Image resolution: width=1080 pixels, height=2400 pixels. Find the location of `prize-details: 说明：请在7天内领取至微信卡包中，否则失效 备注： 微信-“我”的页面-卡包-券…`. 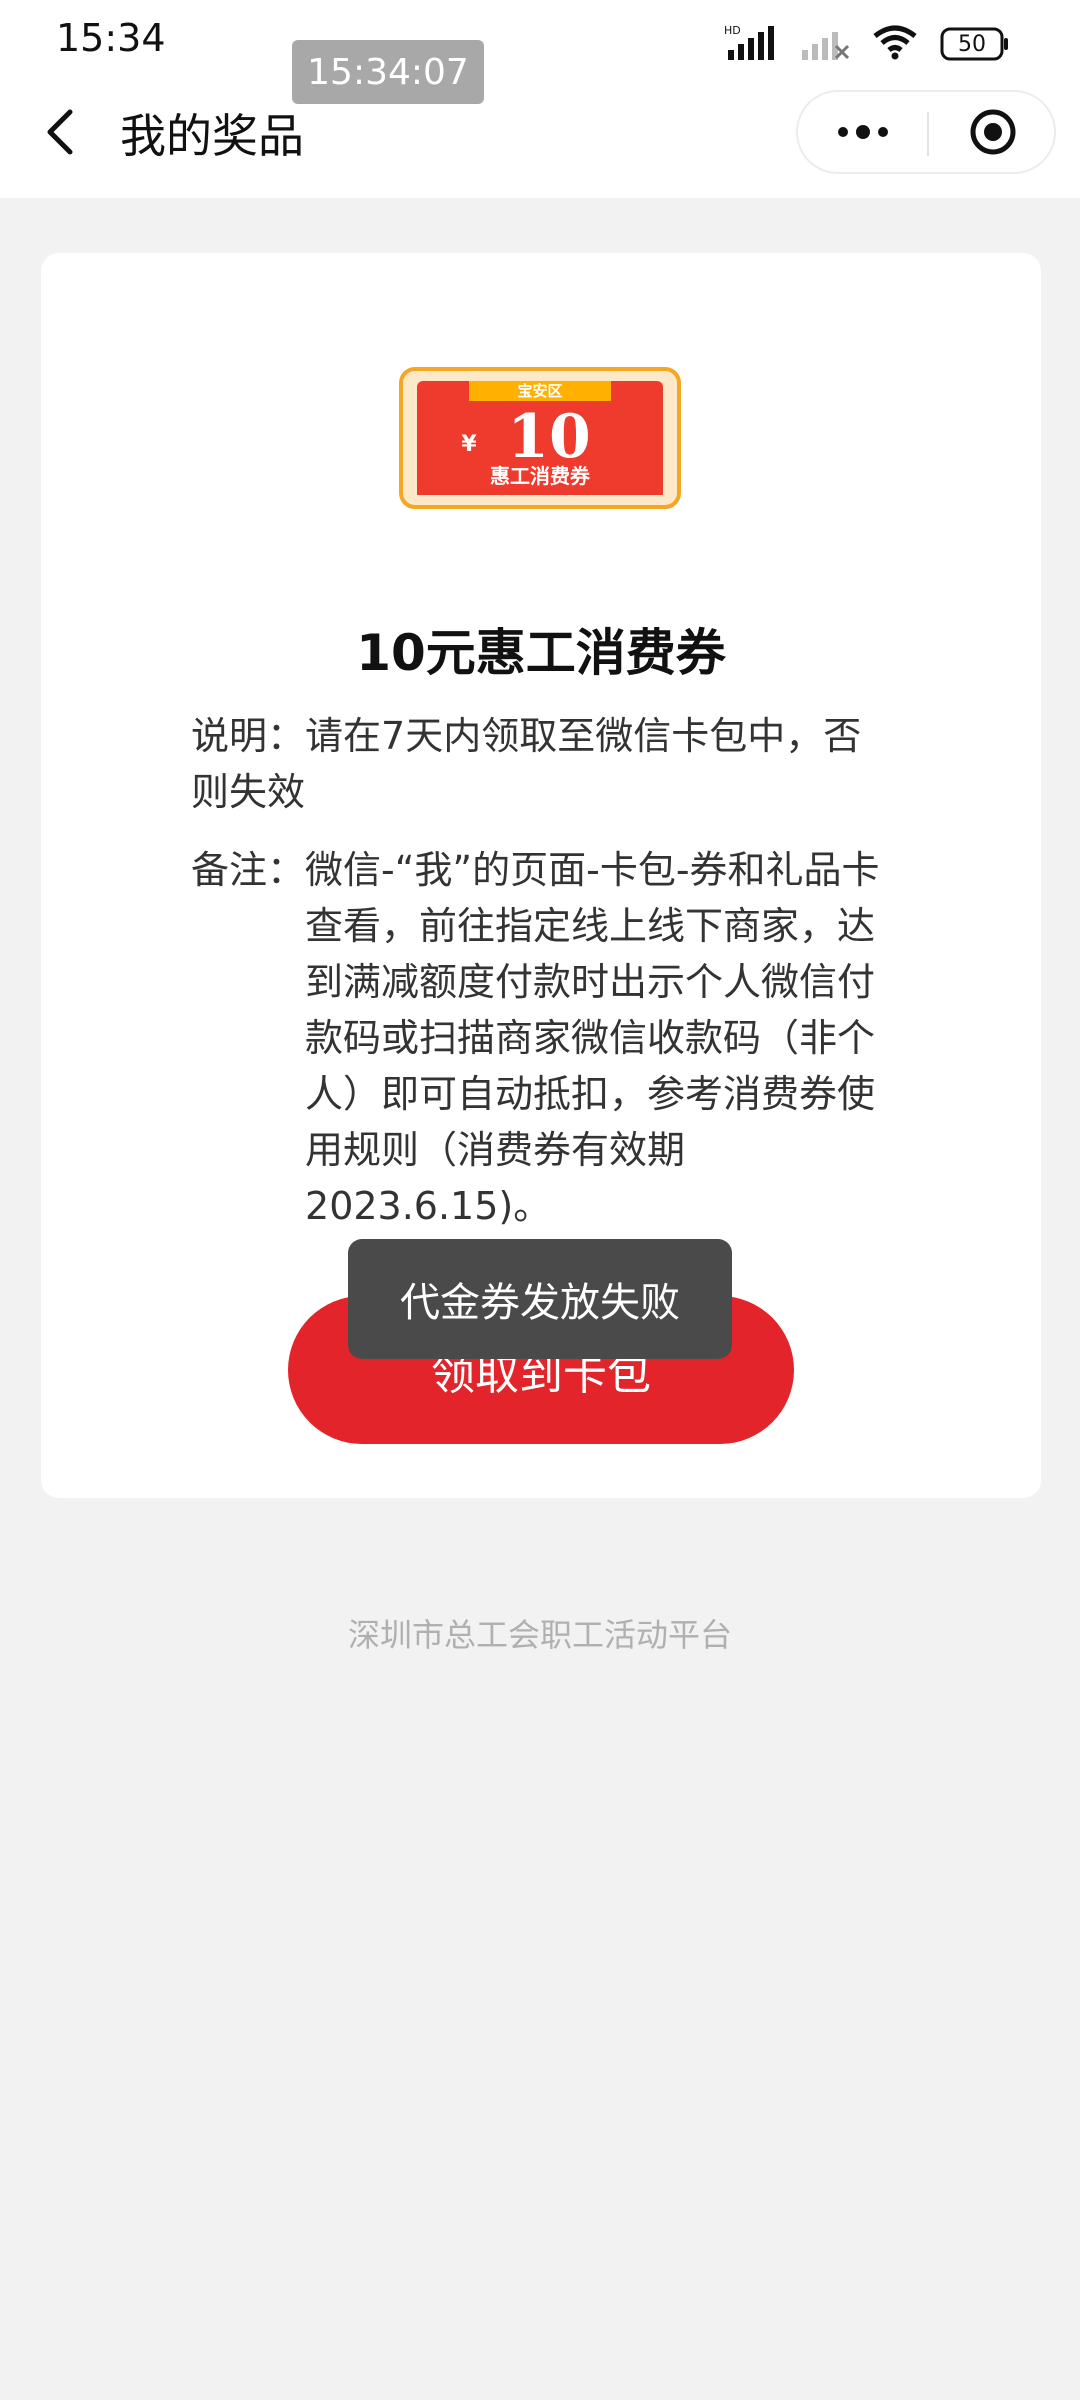

prize-details: 说明：请在7天内领取至微信卡包中，否则失效 备注： 微信-“我”的页面-卡包-券… is located at coordinates (541, 982).